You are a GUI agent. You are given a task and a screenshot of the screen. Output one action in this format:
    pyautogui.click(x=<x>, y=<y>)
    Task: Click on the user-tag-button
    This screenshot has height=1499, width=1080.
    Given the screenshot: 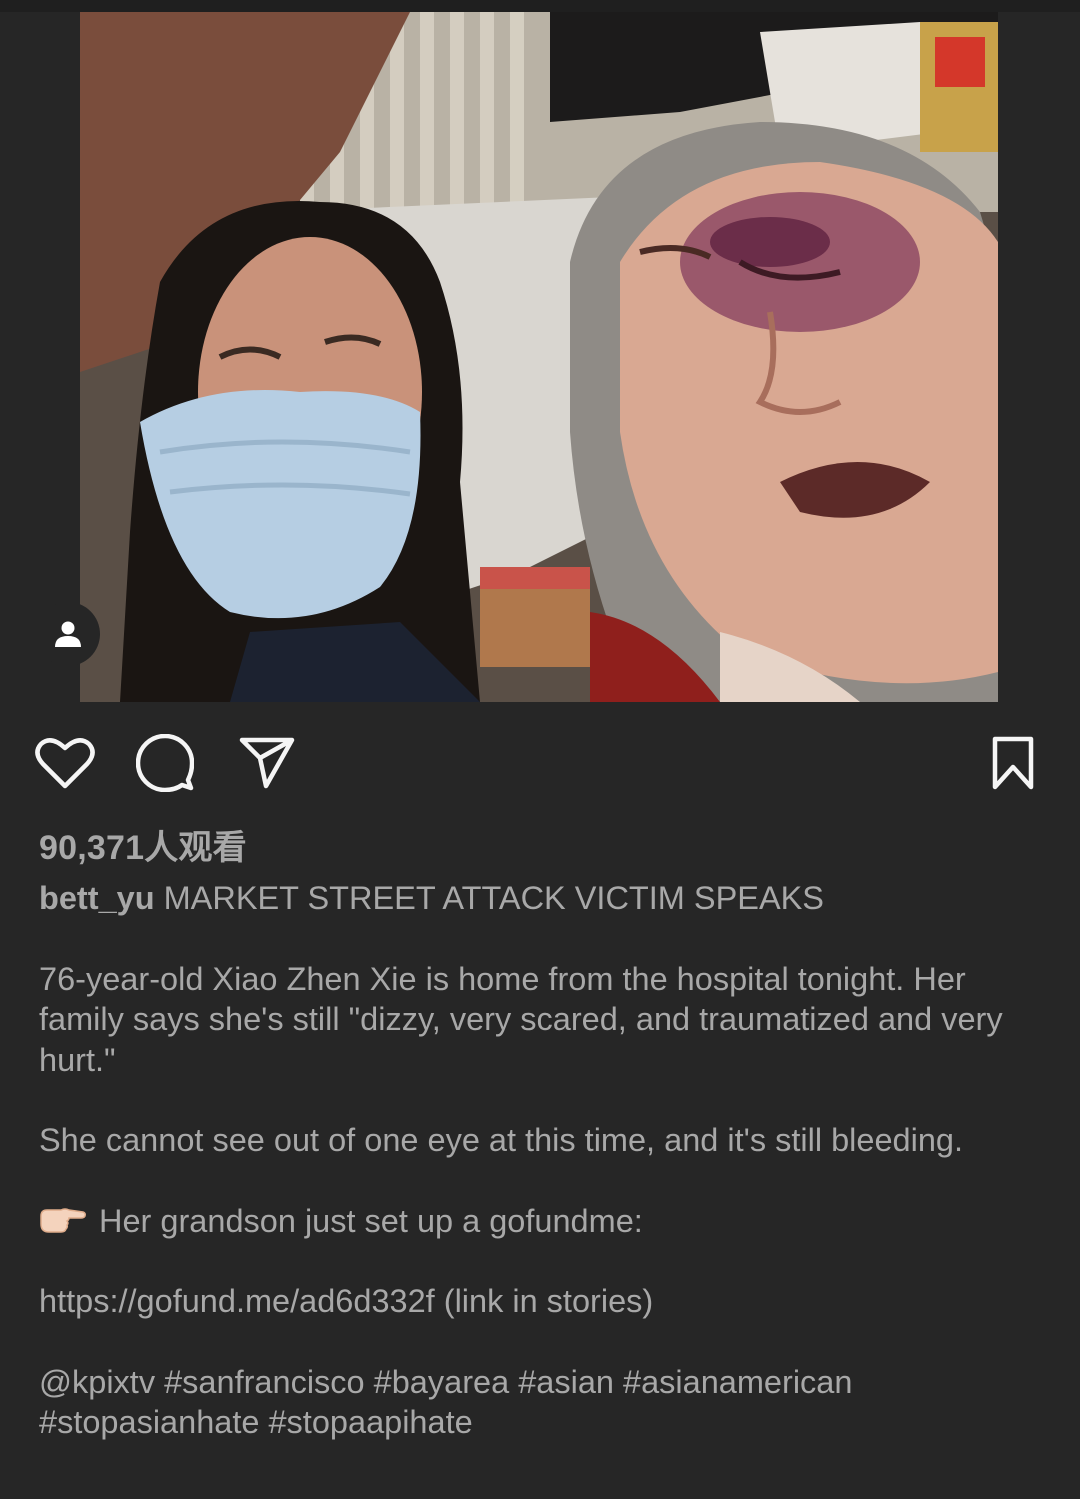 What is the action you would take?
    pyautogui.click(x=68, y=634)
    